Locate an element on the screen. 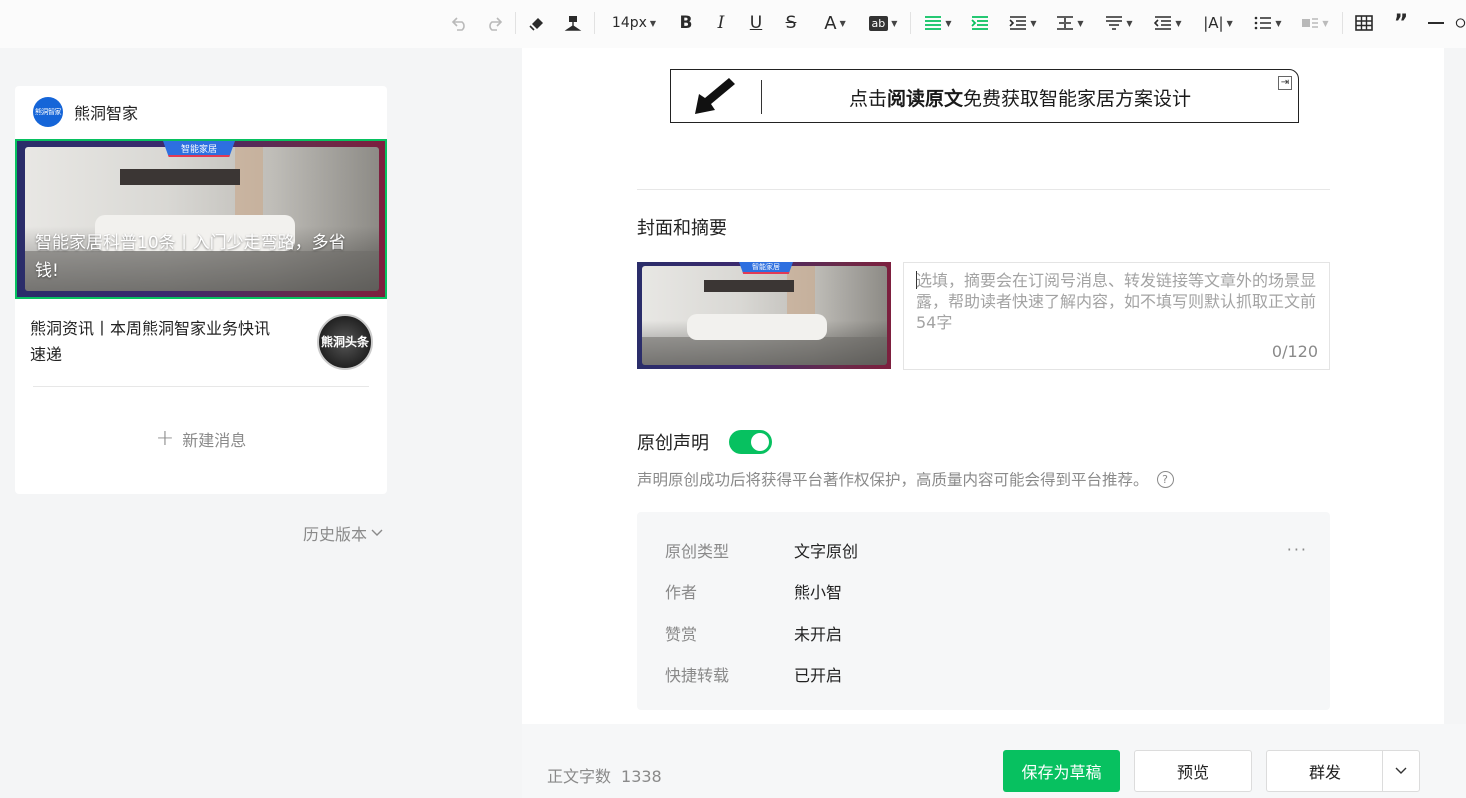  underline-icon: U is located at coordinates (756, 23).